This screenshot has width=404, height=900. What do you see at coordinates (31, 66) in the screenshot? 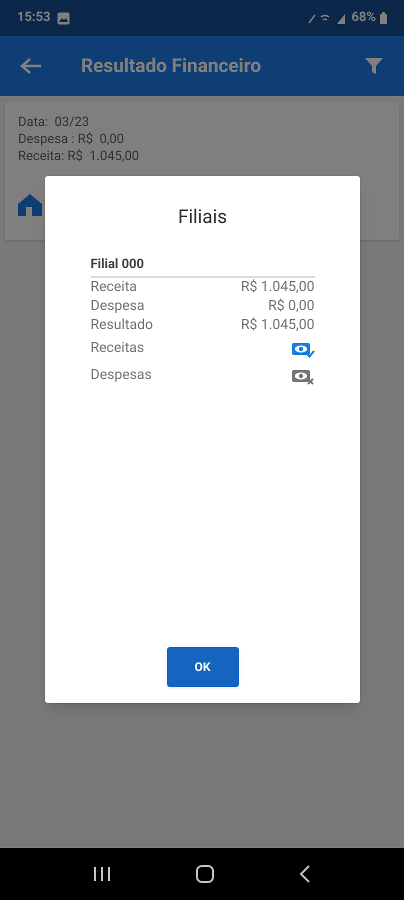
I see `back-icon` at bounding box center [31, 66].